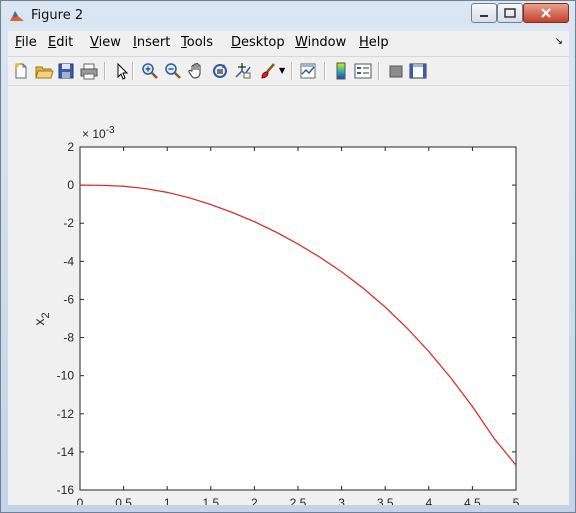 The height and width of the screenshot is (513, 576). I want to click on legend-icon, so click(363, 71).